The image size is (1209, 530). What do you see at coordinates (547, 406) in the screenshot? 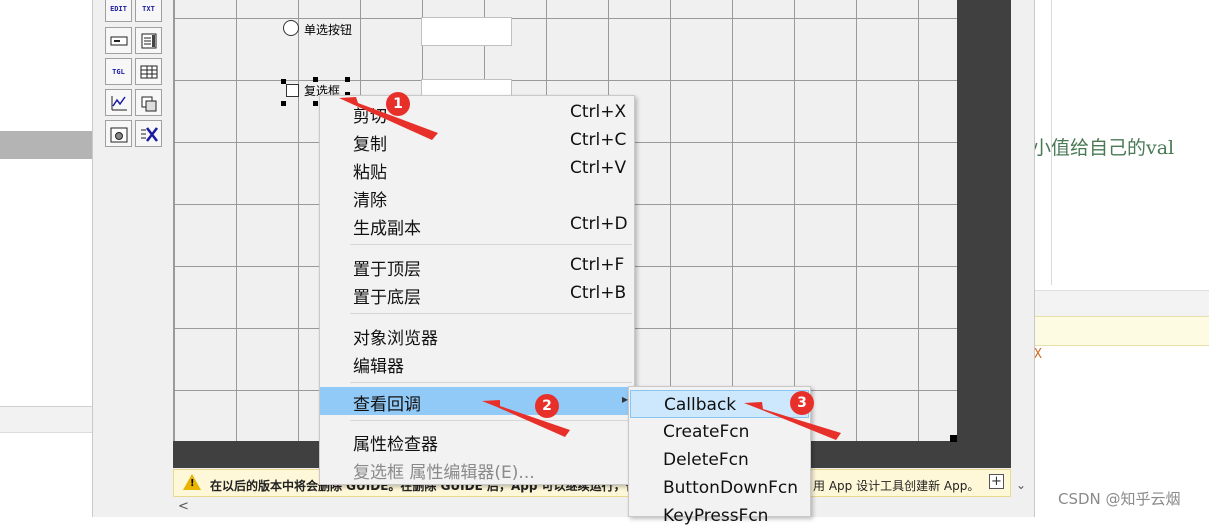
I see `annotation-badge-2: 2` at bounding box center [547, 406].